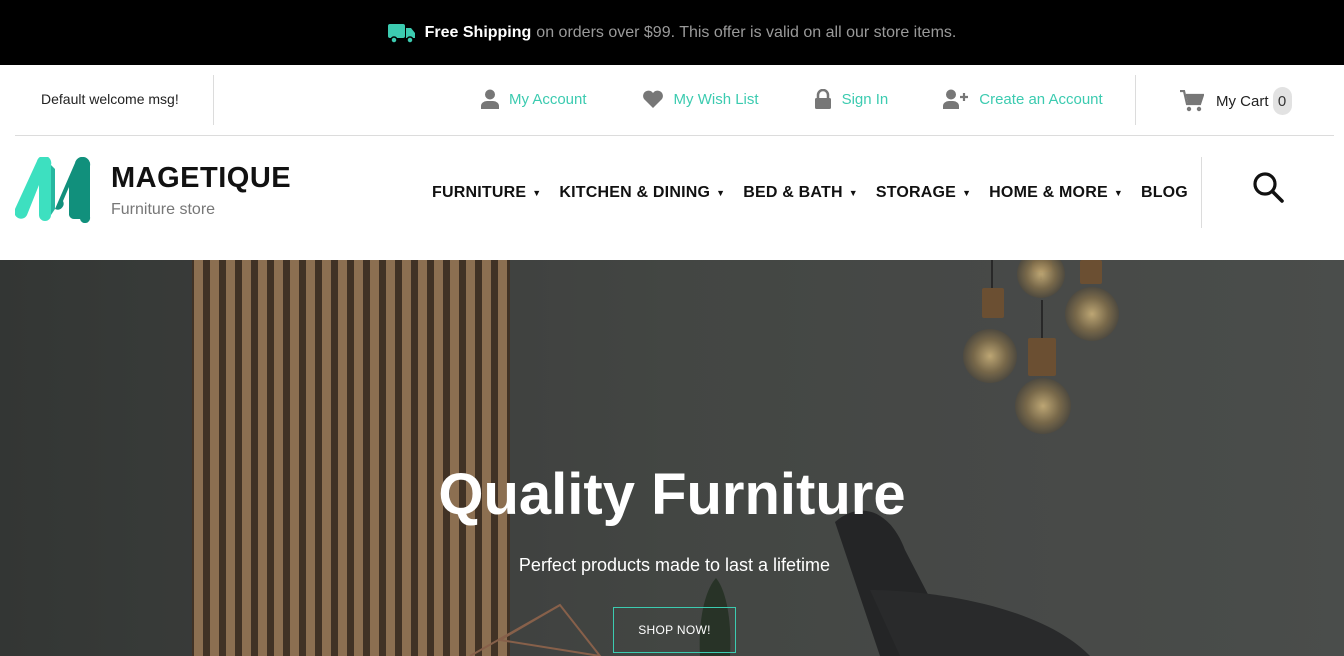 Image resolution: width=1344 pixels, height=656 pixels. Describe the element at coordinates (716, 99) in the screenshot. I see `wish-list-label: My Wish List` at that location.